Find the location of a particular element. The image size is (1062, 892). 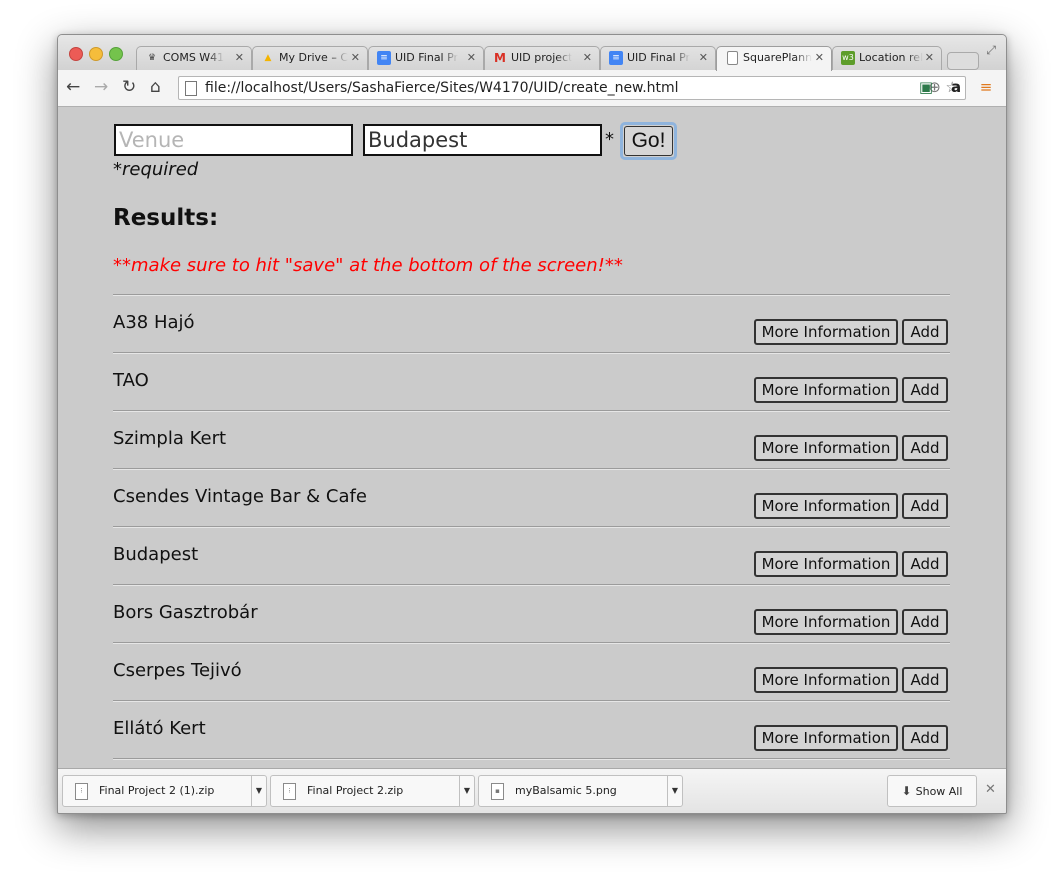

download-item: ▪ myBalsamic 5.png ▼ is located at coordinates (580, 791).